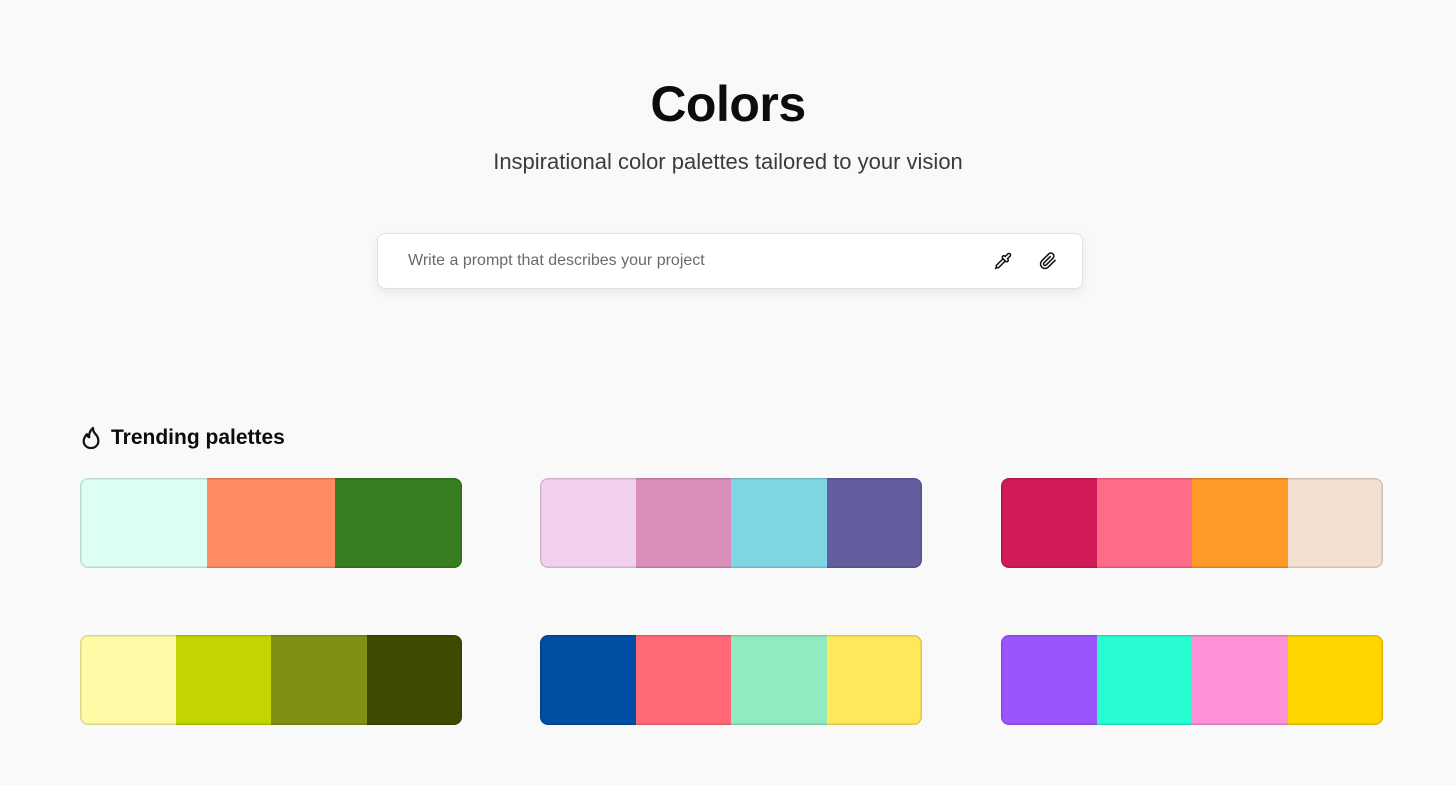 The width and height of the screenshot is (1456, 785). Describe the element at coordinates (1048, 261) in the screenshot. I see `paperclip-icon` at that location.